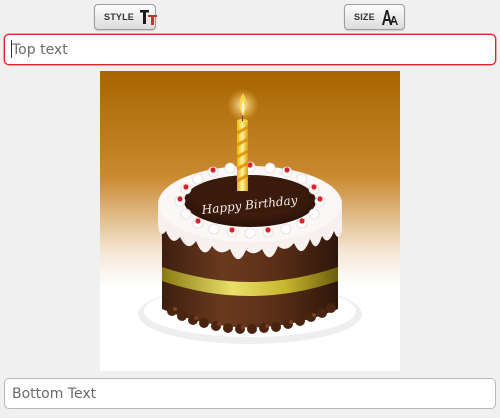 The width and height of the screenshot is (500, 418). I want to click on toolbar: STYLE SIZE, so click(250, 17).